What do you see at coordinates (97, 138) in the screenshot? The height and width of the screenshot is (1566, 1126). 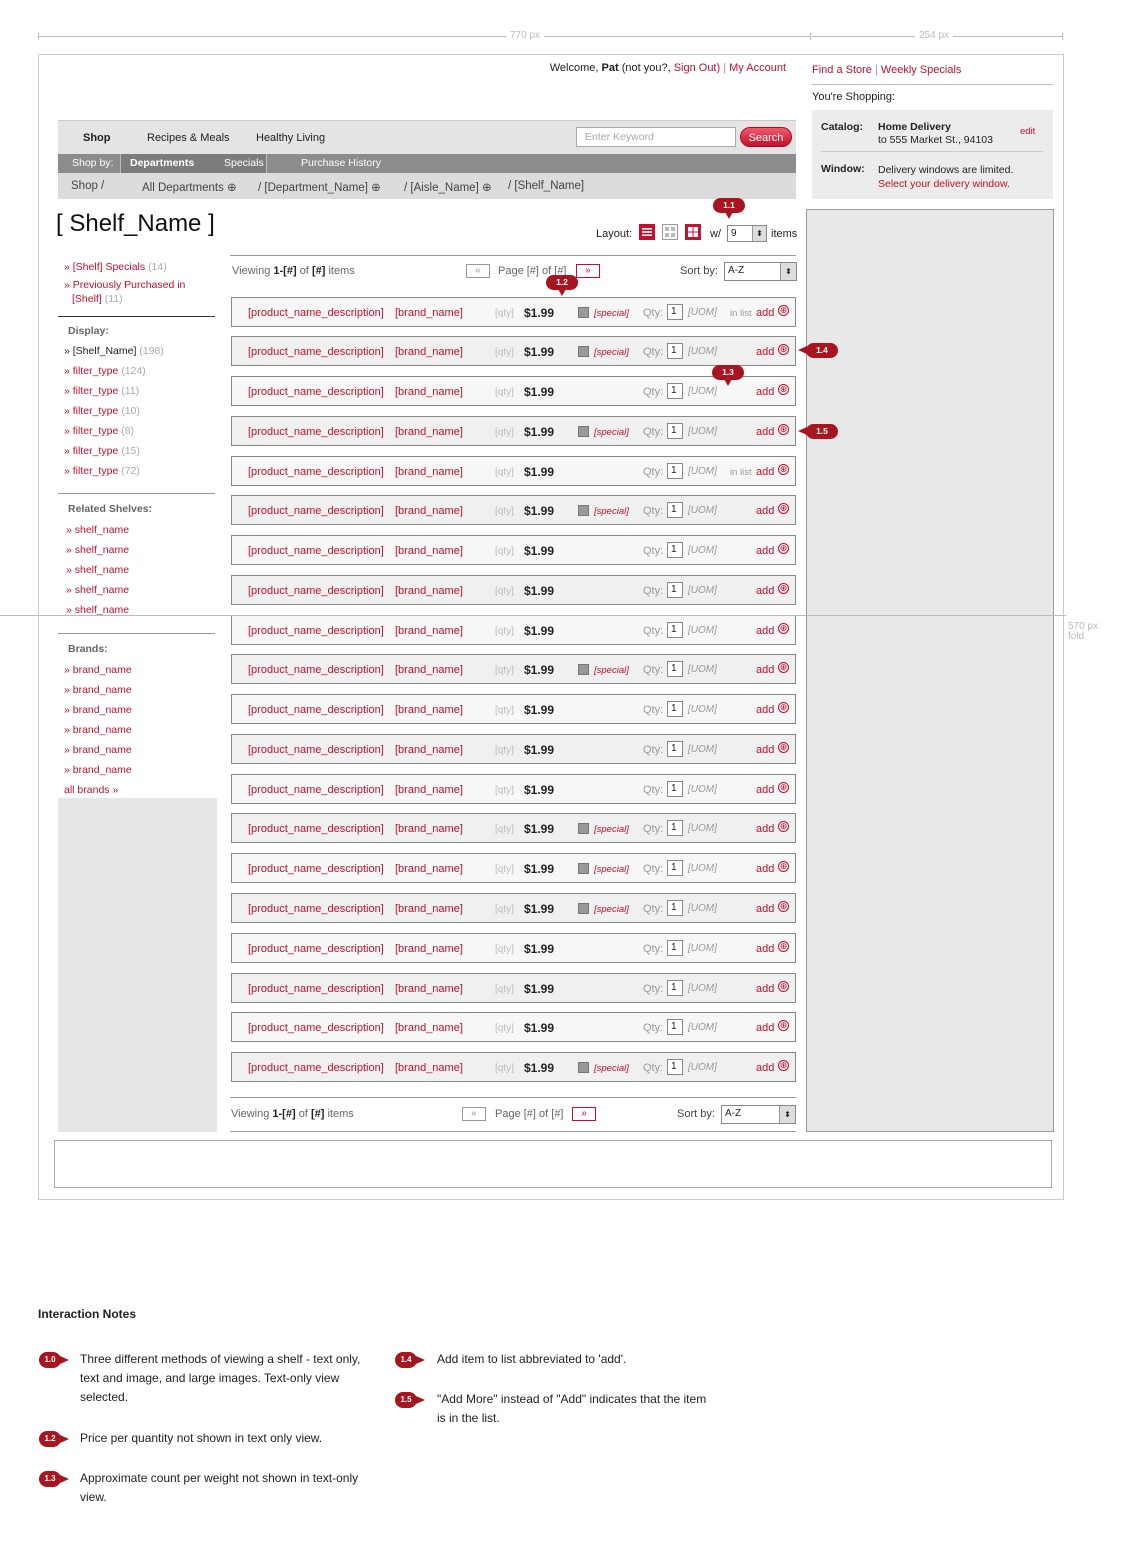 I see `tab-shop: Shop` at bounding box center [97, 138].